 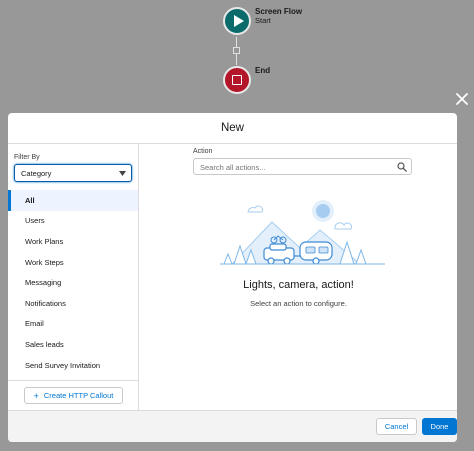 I want to click on create-http-callout-label: Create HTTP Callout, so click(x=78, y=395).